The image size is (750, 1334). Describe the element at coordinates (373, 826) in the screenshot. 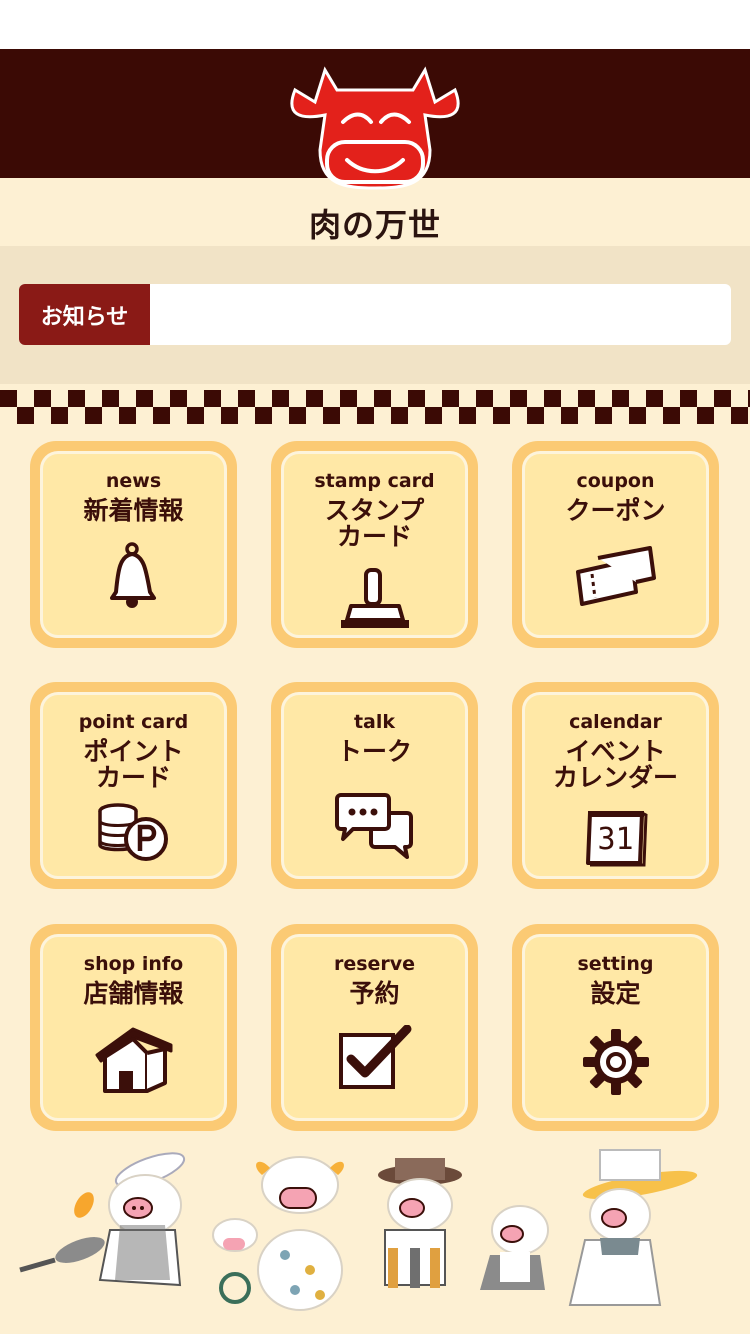

I see `chat-bubbles-icon` at that location.